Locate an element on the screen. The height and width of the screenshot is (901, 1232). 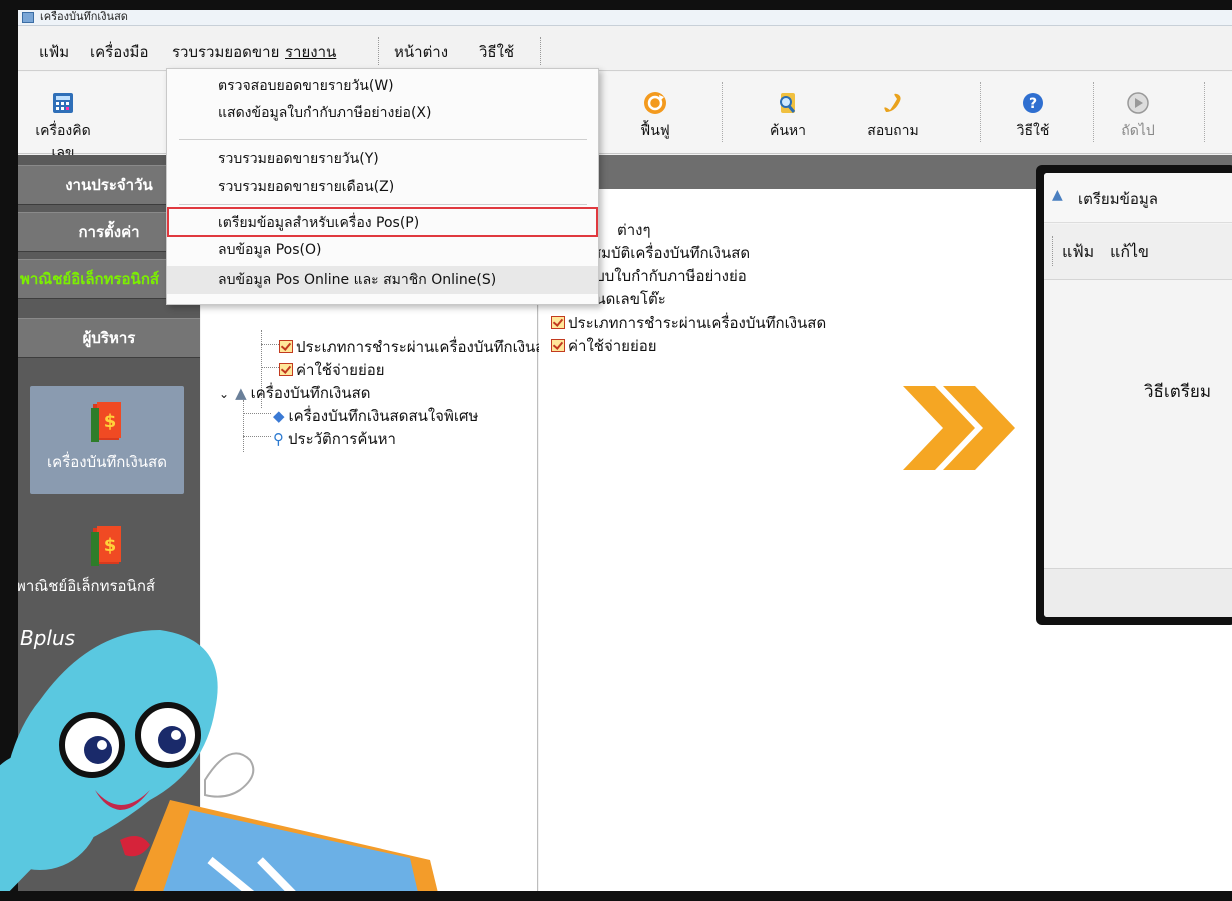
popup-menubar: แฟ้ม แก้ไข is located at coordinates (1138, 252).